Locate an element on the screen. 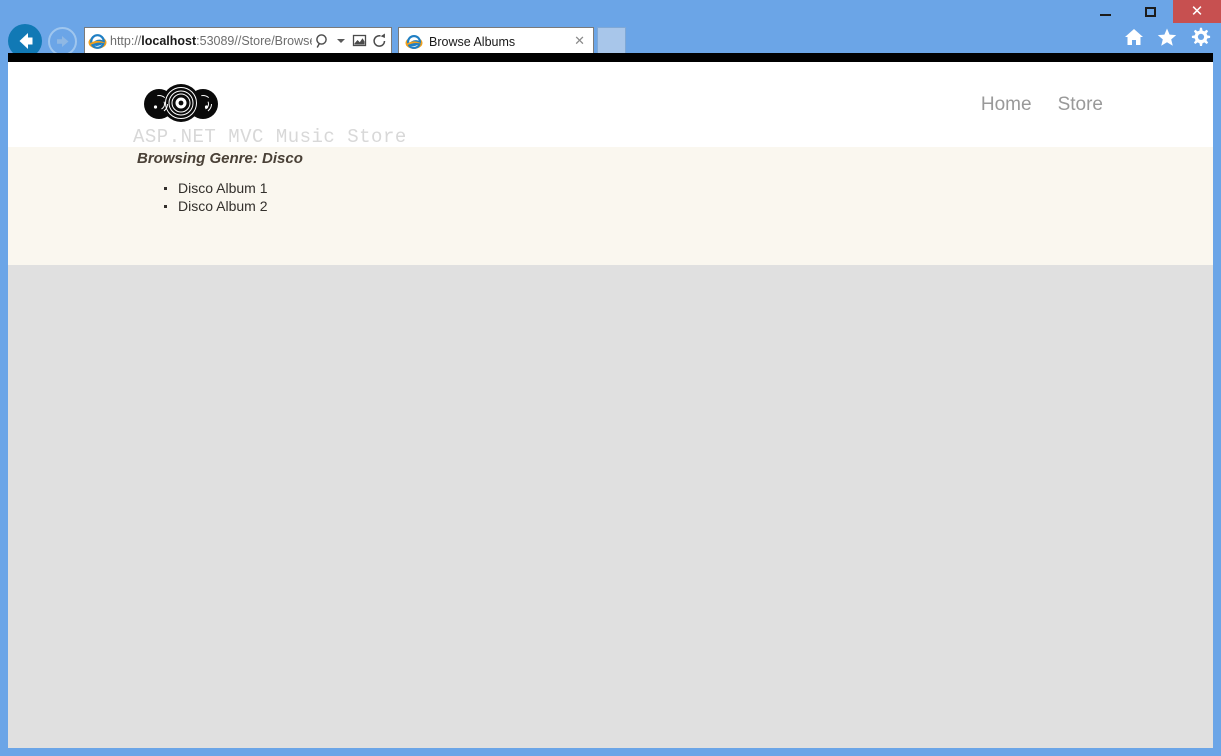  tab-close-icon: ✕ is located at coordinates (579, 41).